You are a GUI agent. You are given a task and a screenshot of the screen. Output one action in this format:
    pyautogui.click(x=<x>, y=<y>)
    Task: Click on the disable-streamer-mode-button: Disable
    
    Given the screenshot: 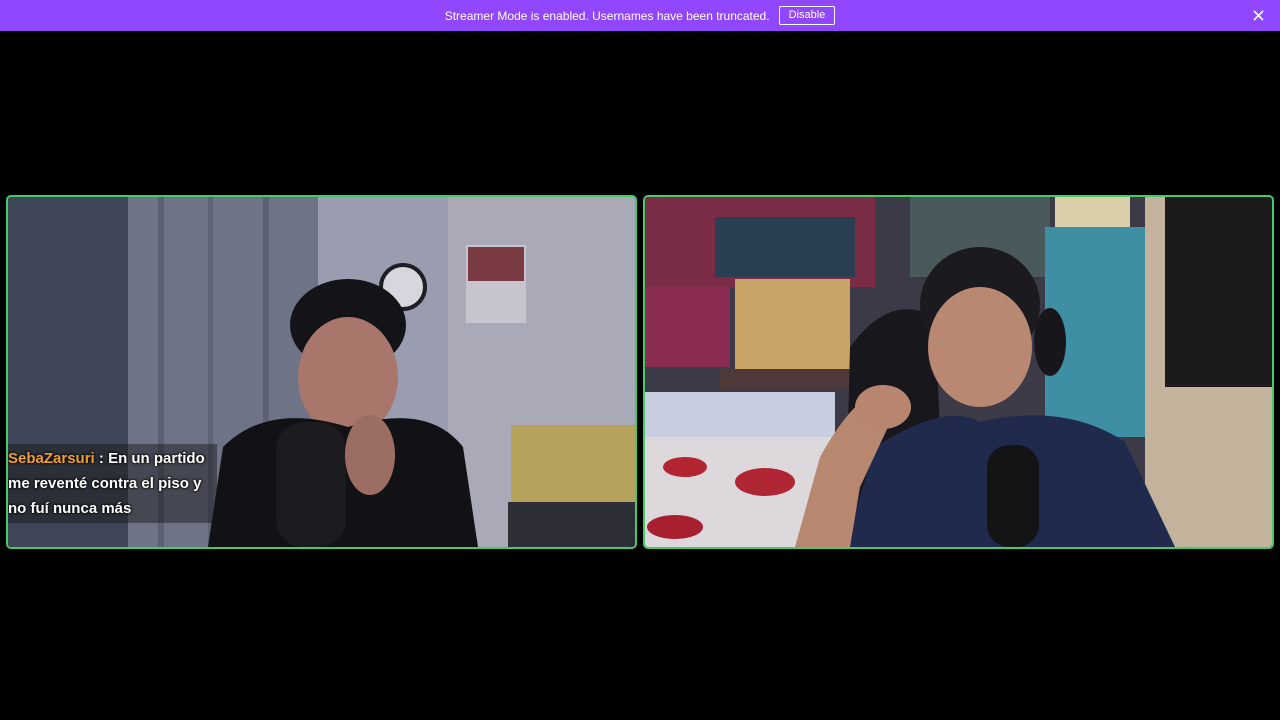 What is the action you would take?
    pyautogui.click(x=807, y=15)
    